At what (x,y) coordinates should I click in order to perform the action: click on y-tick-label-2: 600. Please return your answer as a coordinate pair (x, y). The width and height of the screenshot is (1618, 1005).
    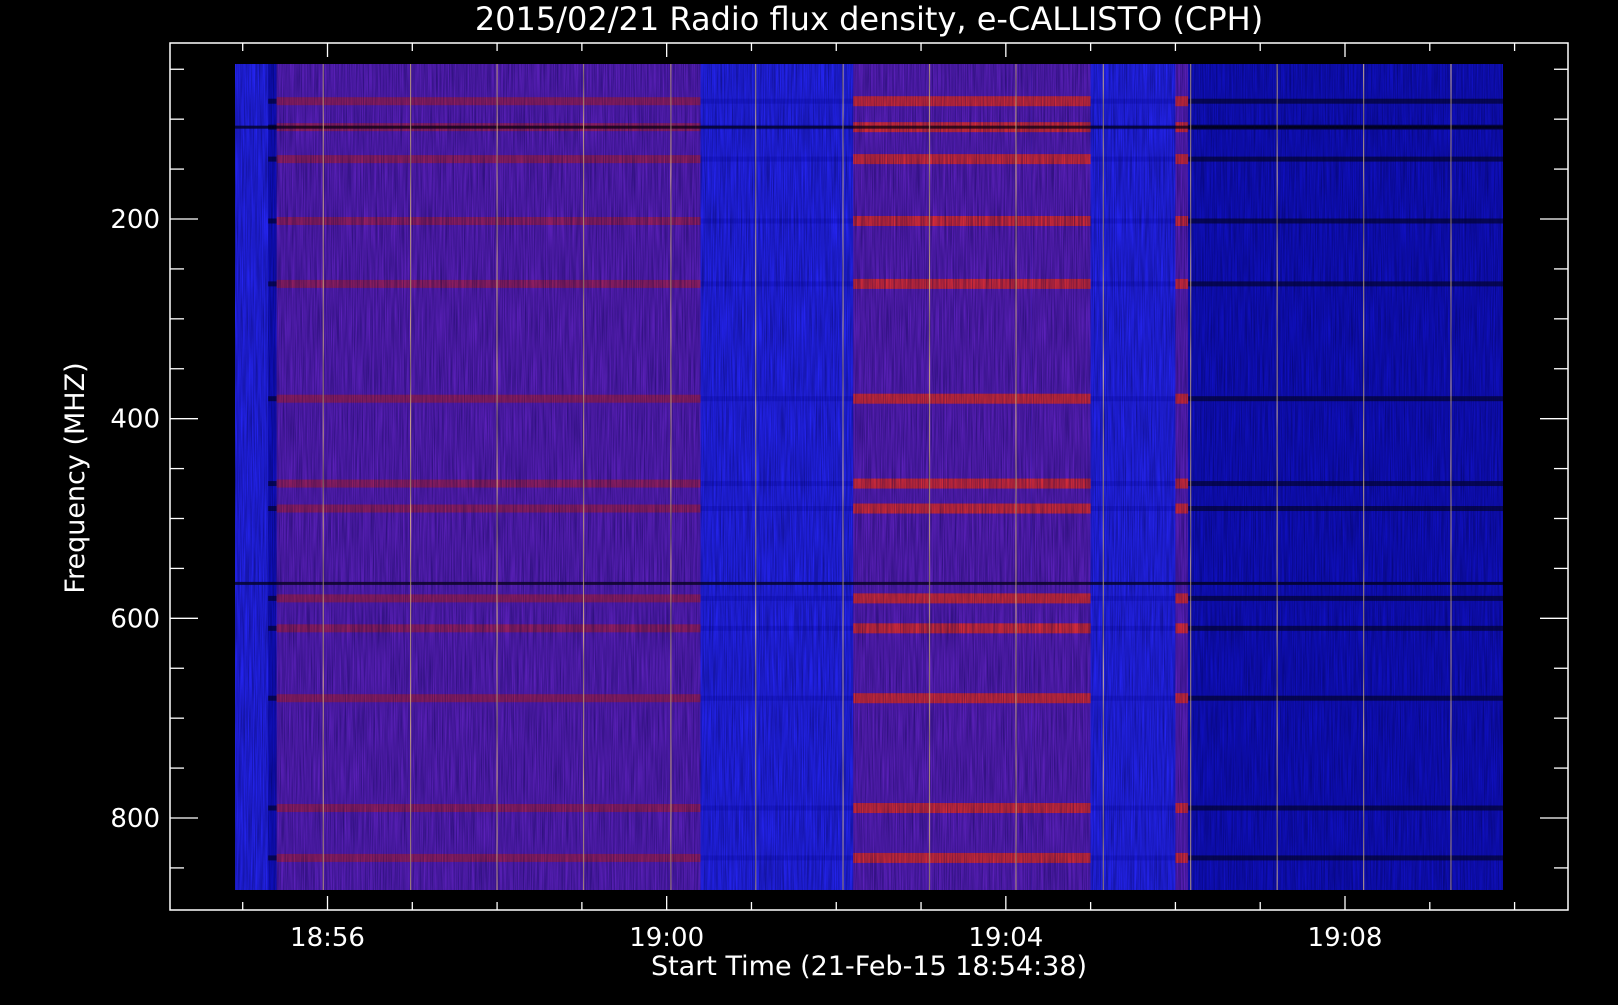
    Looking at the image, I should click on (135, 619).